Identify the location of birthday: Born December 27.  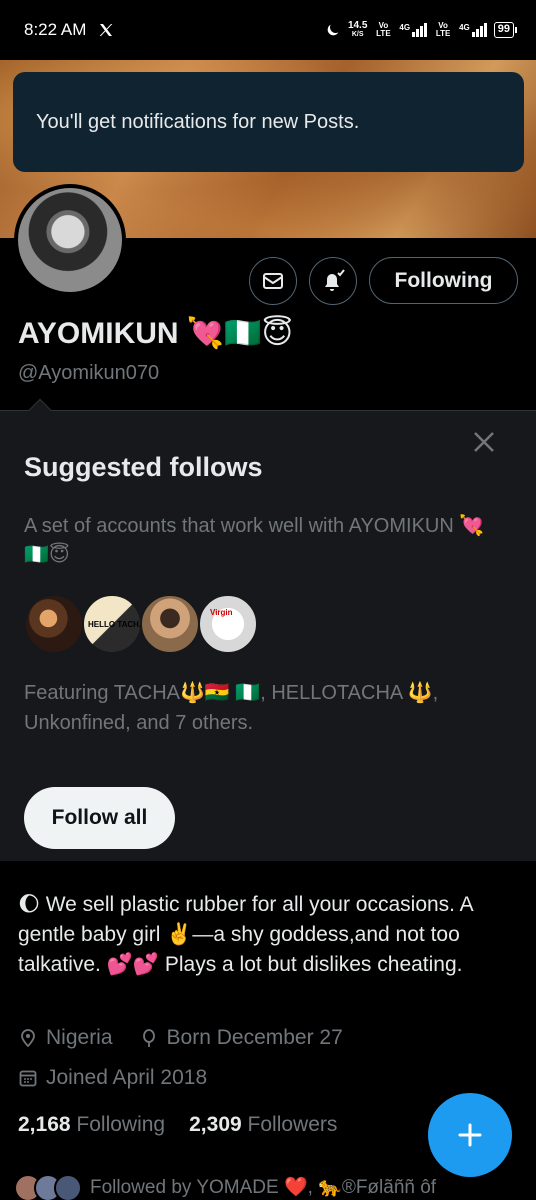
(241, 1038).